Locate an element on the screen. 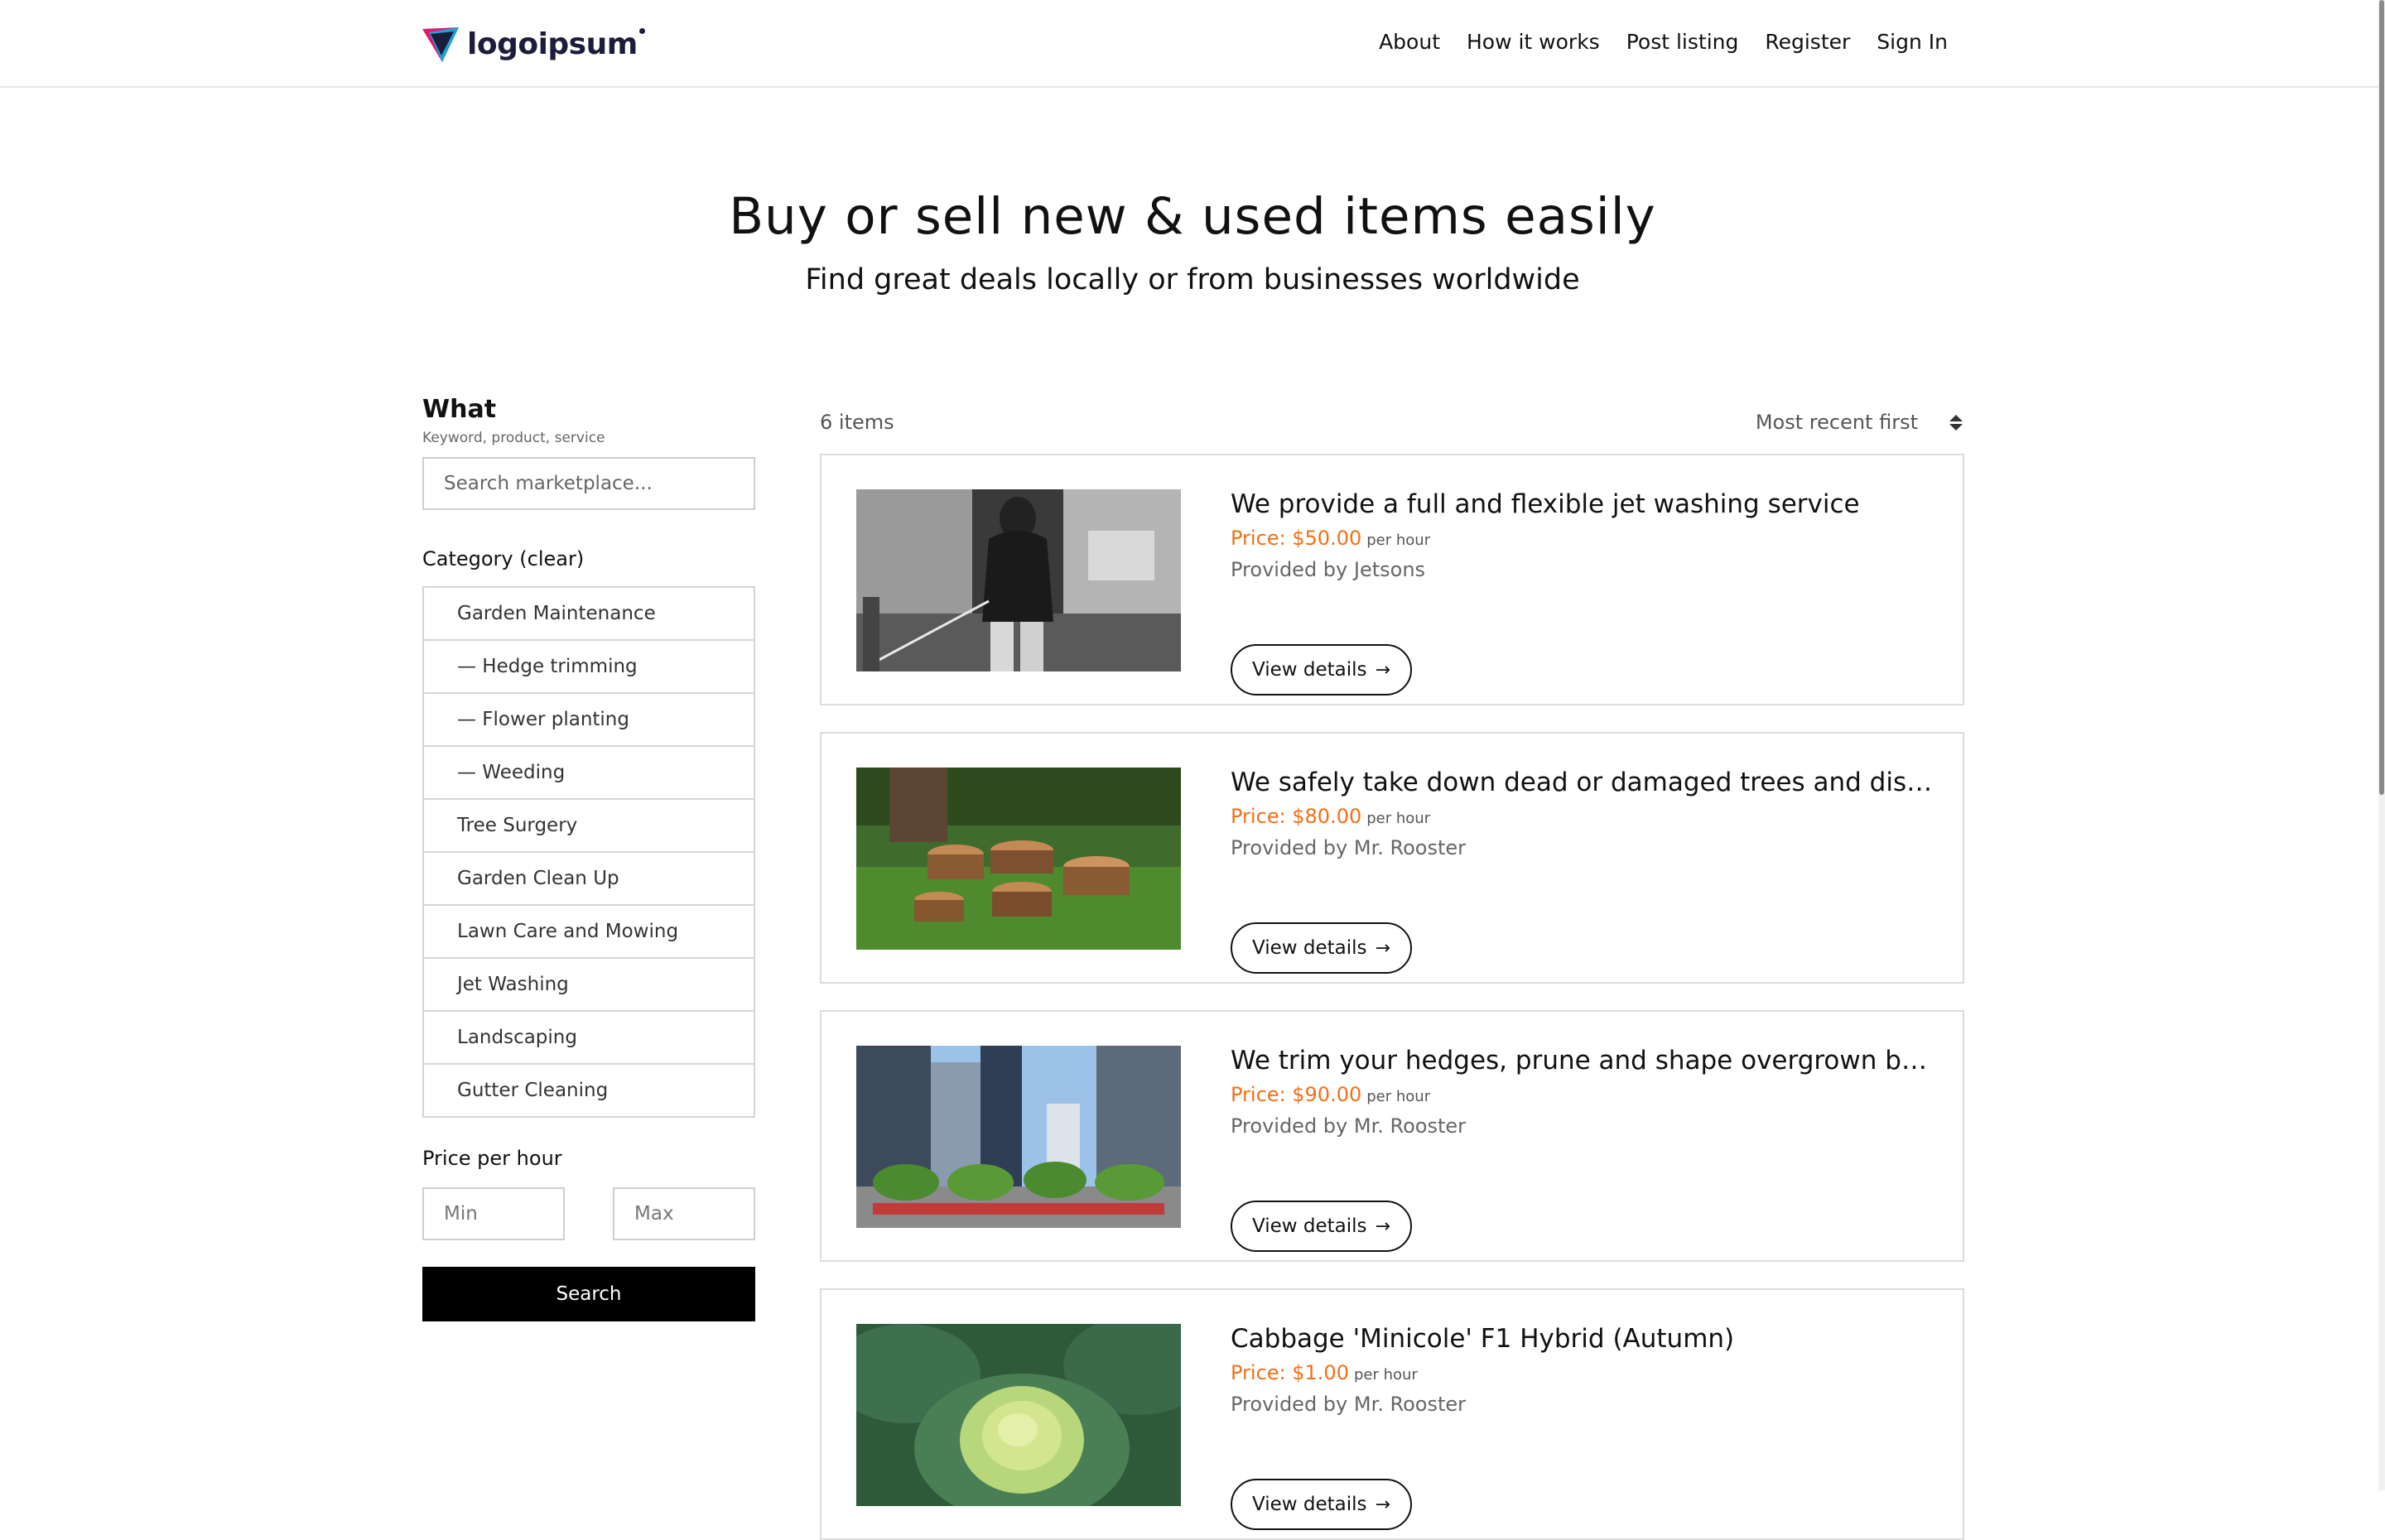 The height and width of the screenshot is (1540, 2385). logo-mark-icon is located at coordinates (440, 45).